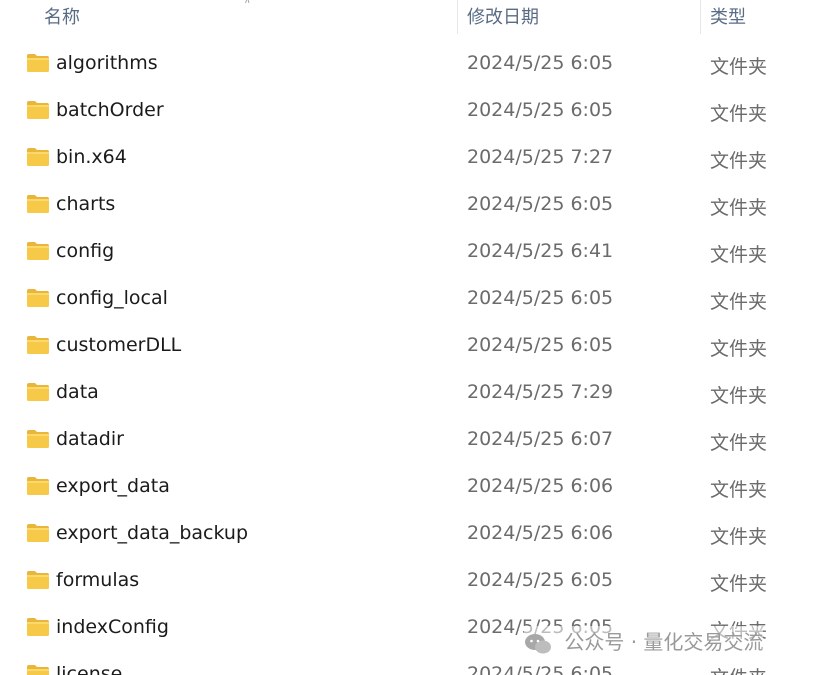  What do you see at coordinates (407, 440) in the screenshot?
I see `table-row: datadir 2024/5/25 6:07 文件夹` at bounding box center [407, 440].